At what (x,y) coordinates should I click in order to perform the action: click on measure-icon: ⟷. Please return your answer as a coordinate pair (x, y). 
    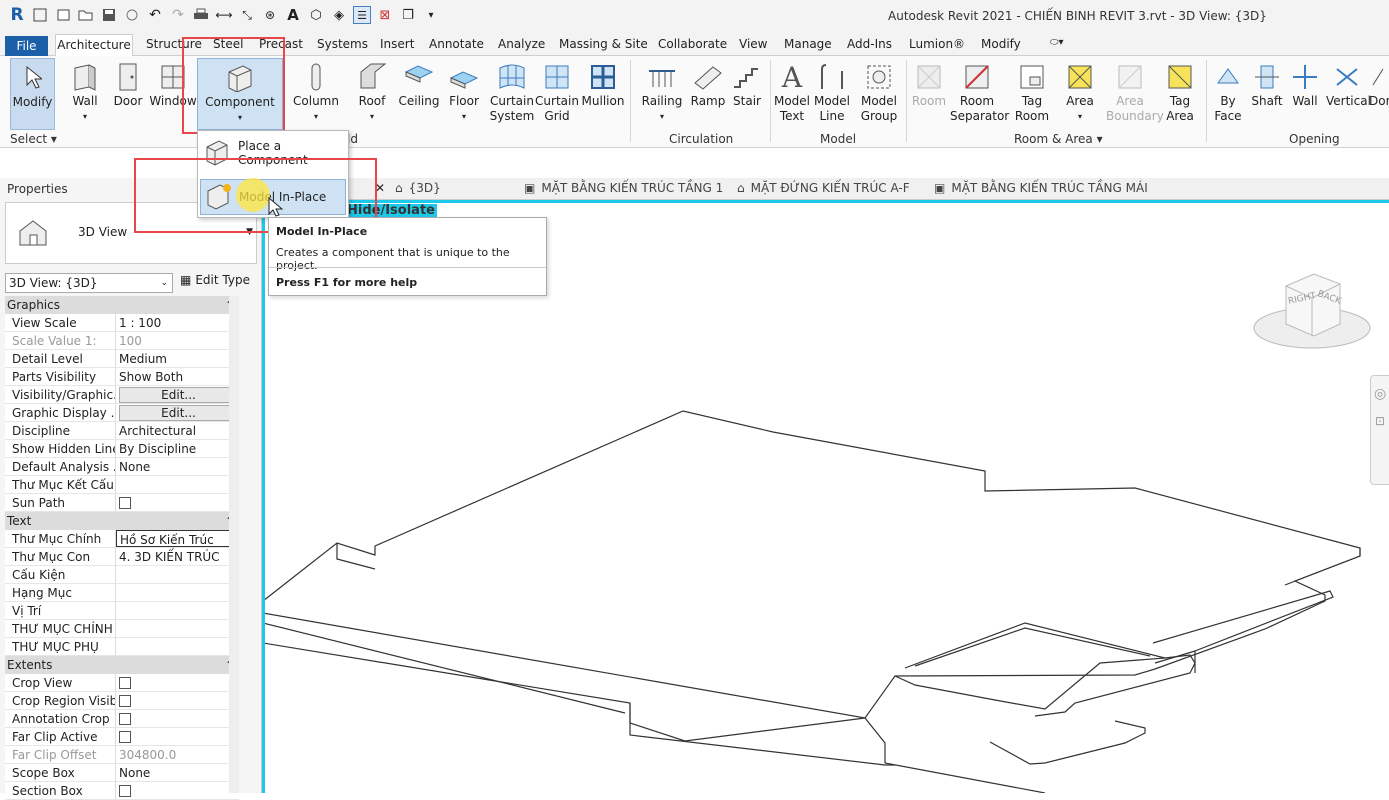
    Looking at the image, I should click on (224, 15).